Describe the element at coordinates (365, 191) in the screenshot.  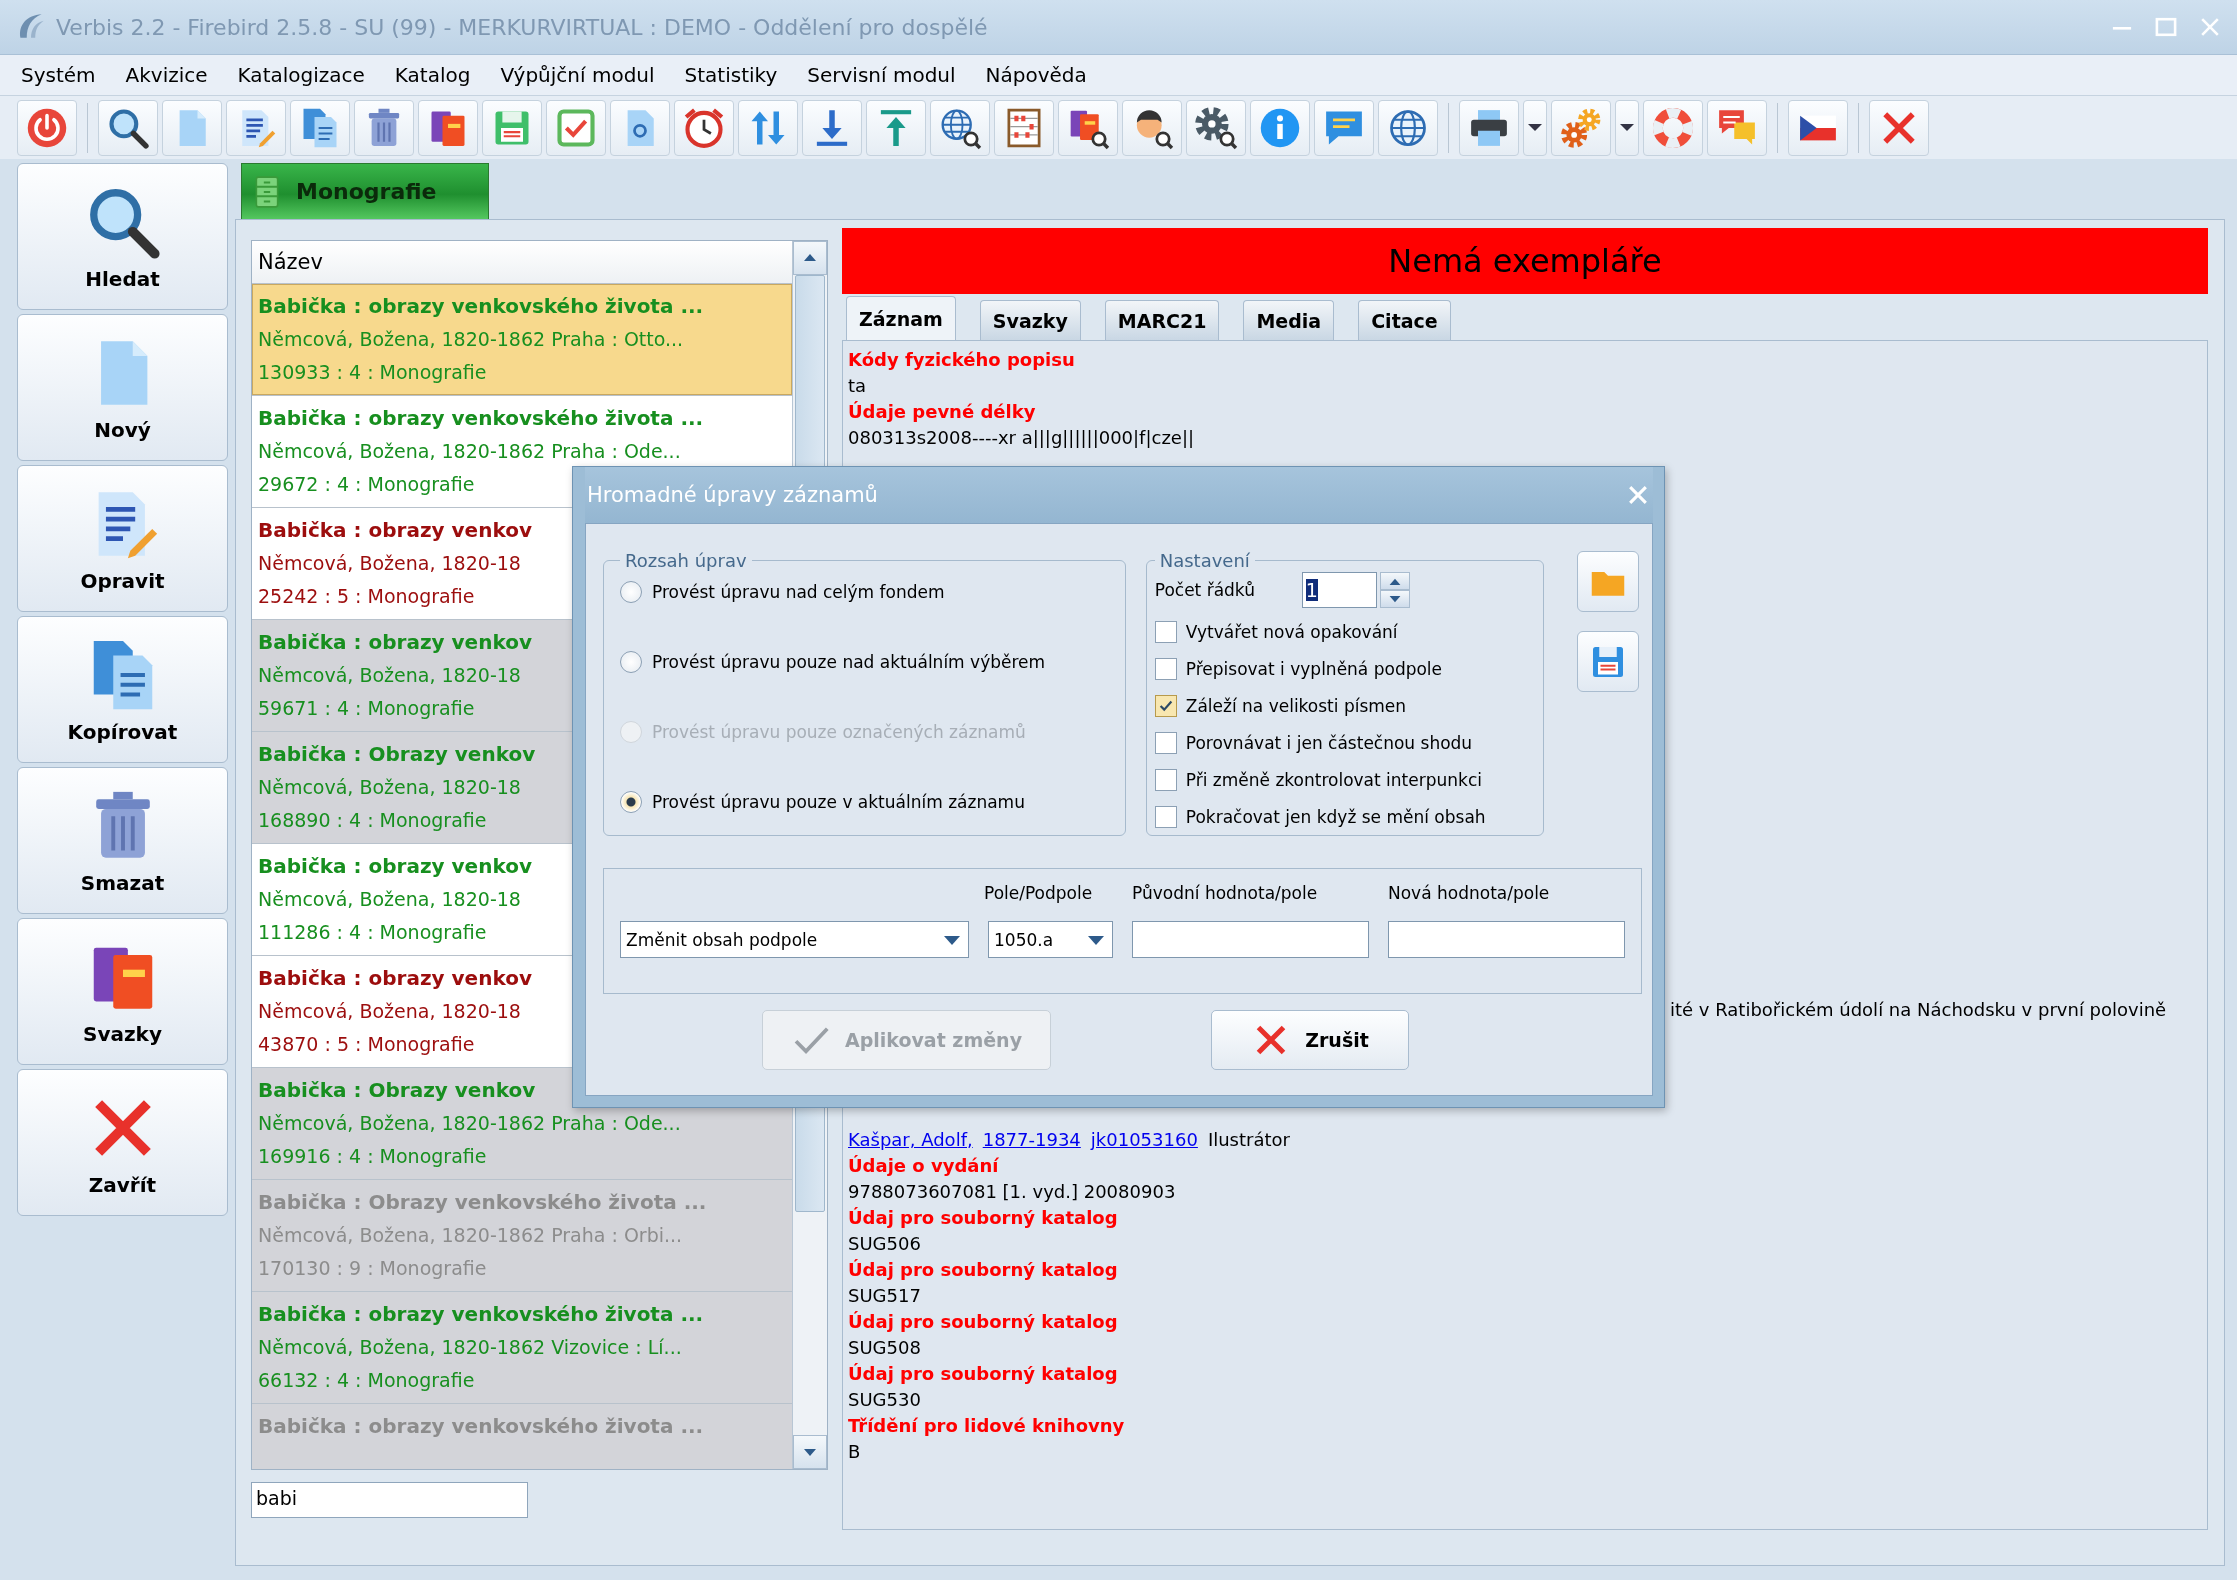
I see `document-tab: Monografie` at that location.